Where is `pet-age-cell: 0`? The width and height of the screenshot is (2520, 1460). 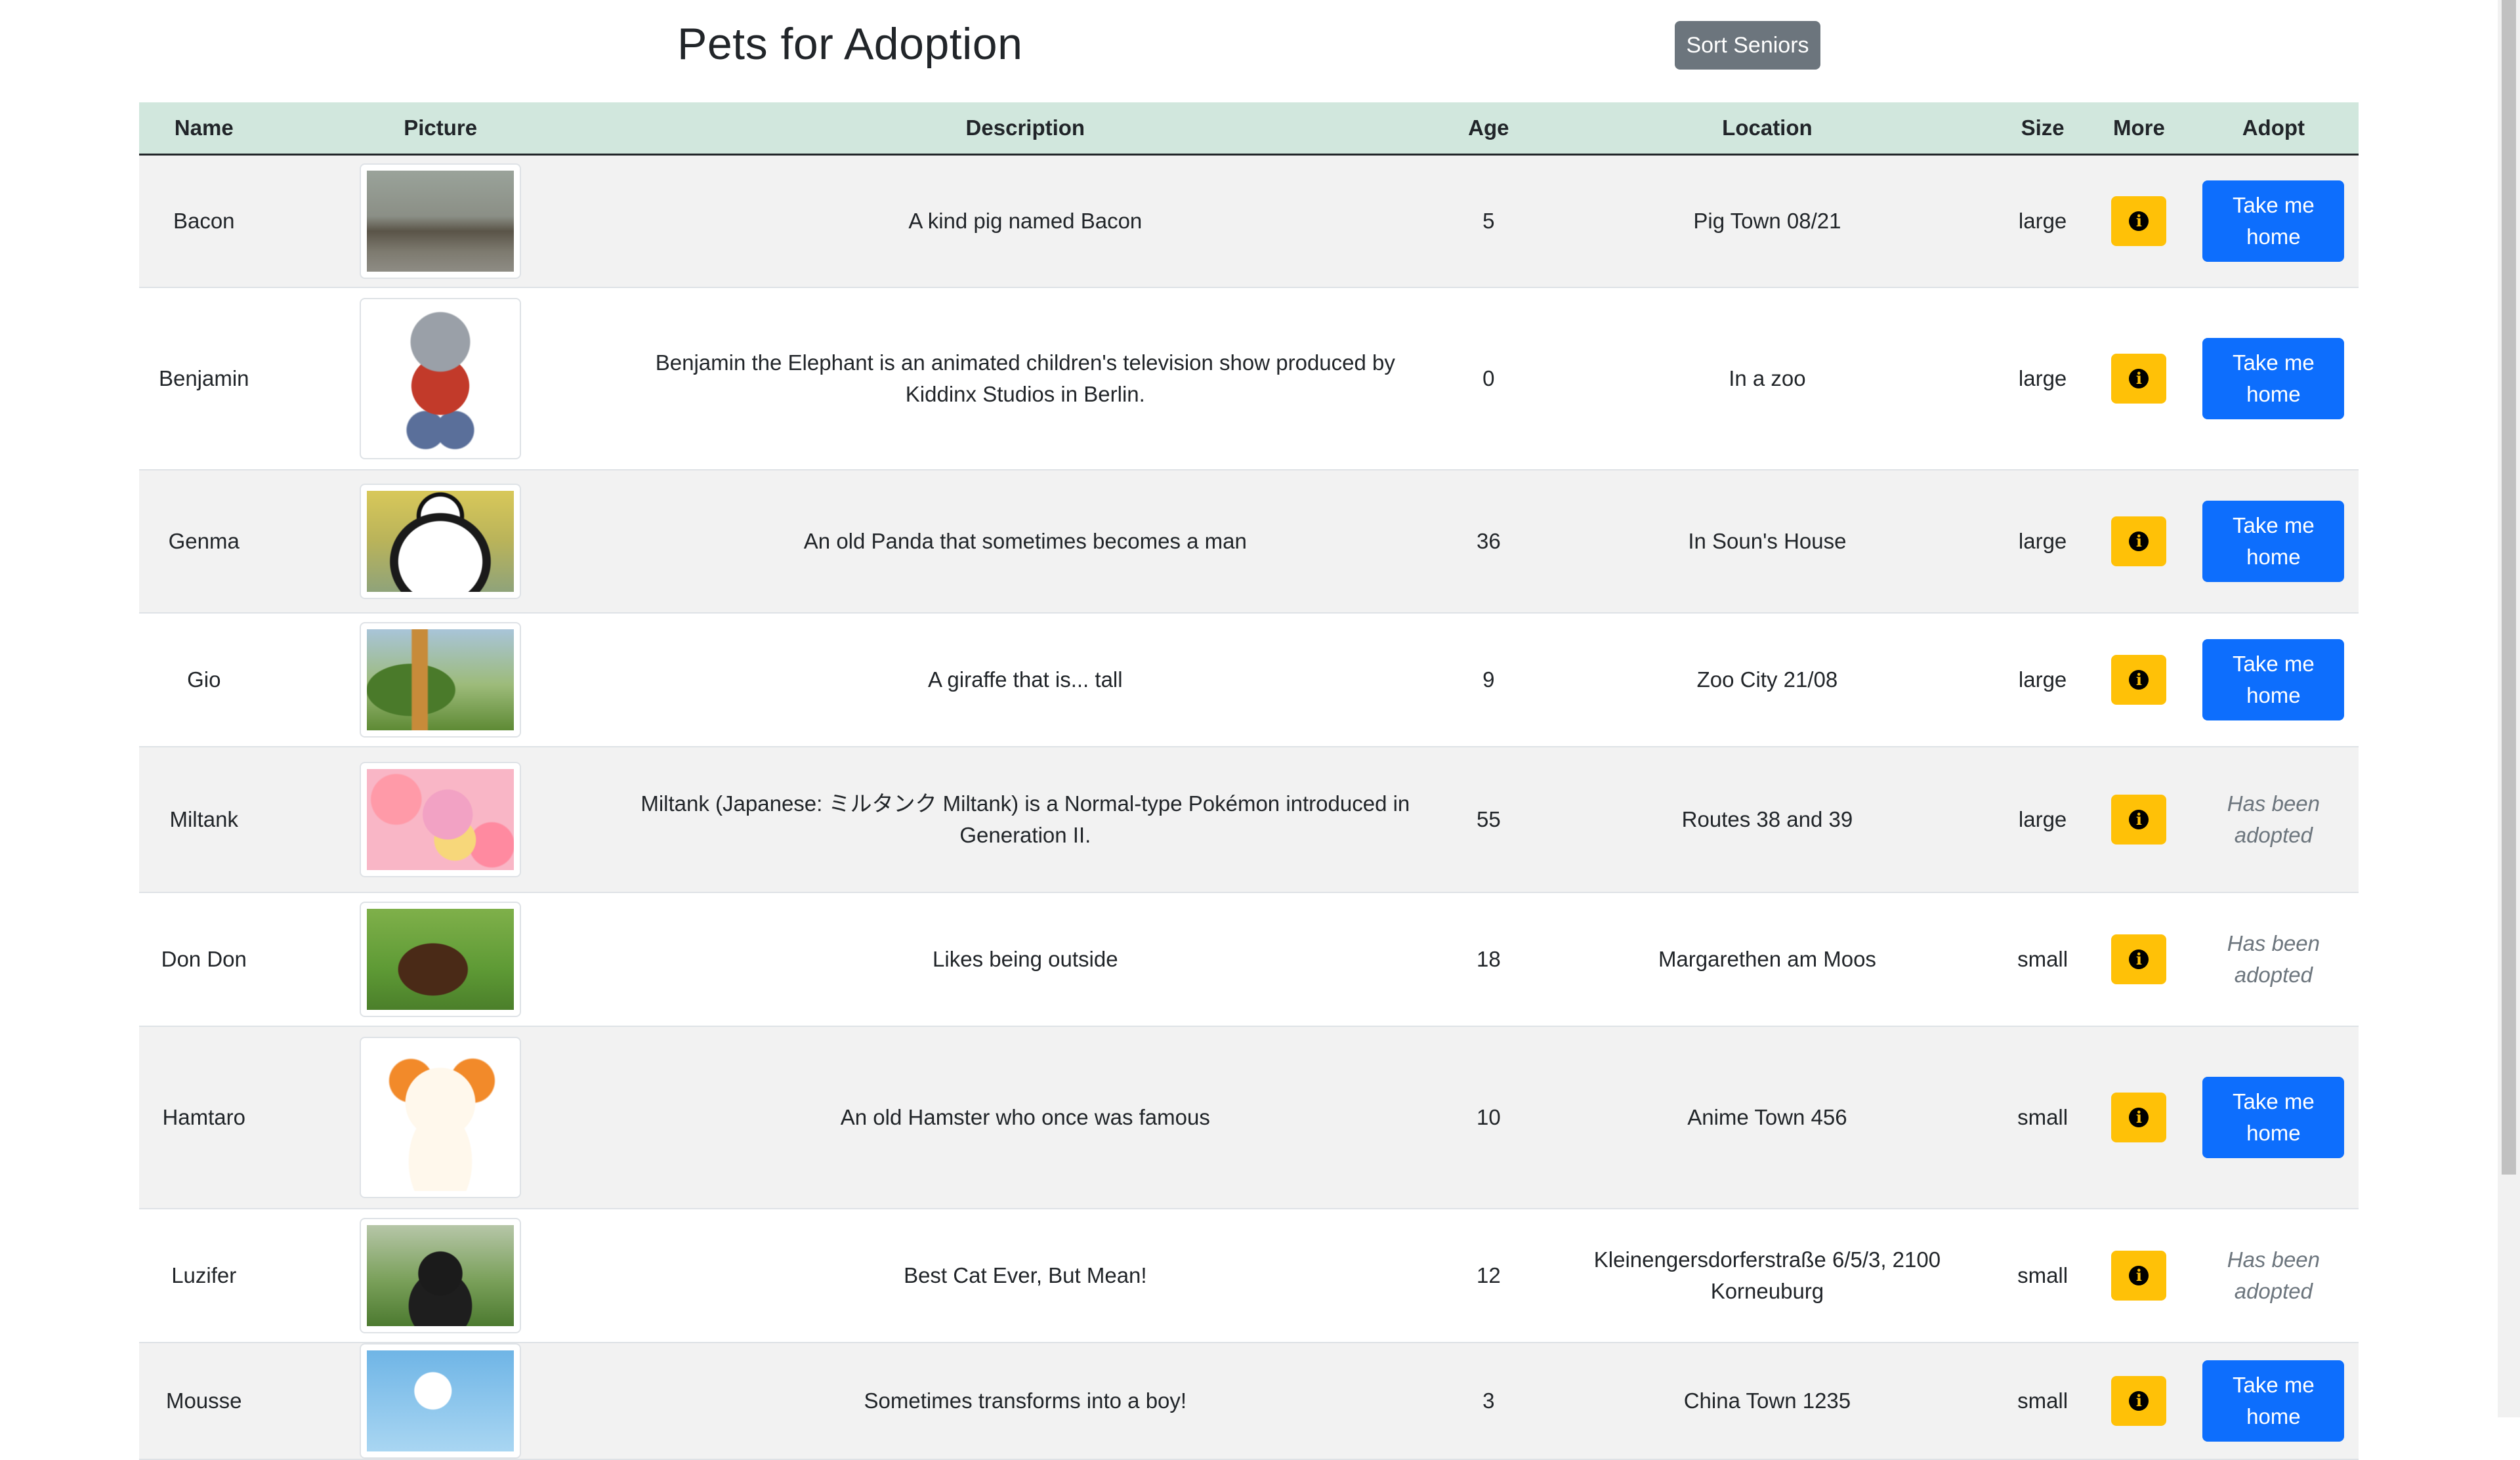 pet-age-cell: 0 is located at coordinates (1488, 378).